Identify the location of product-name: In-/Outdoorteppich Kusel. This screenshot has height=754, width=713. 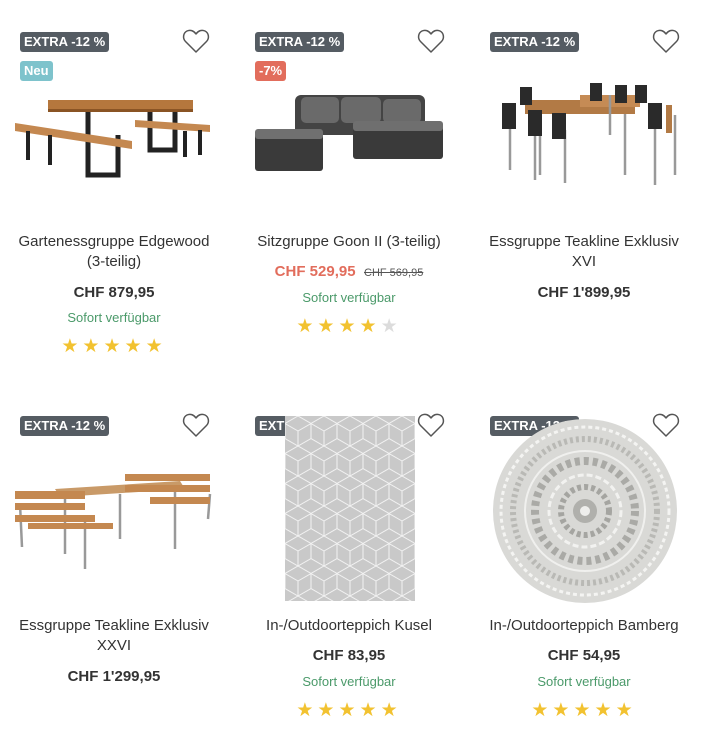
(349, 626).